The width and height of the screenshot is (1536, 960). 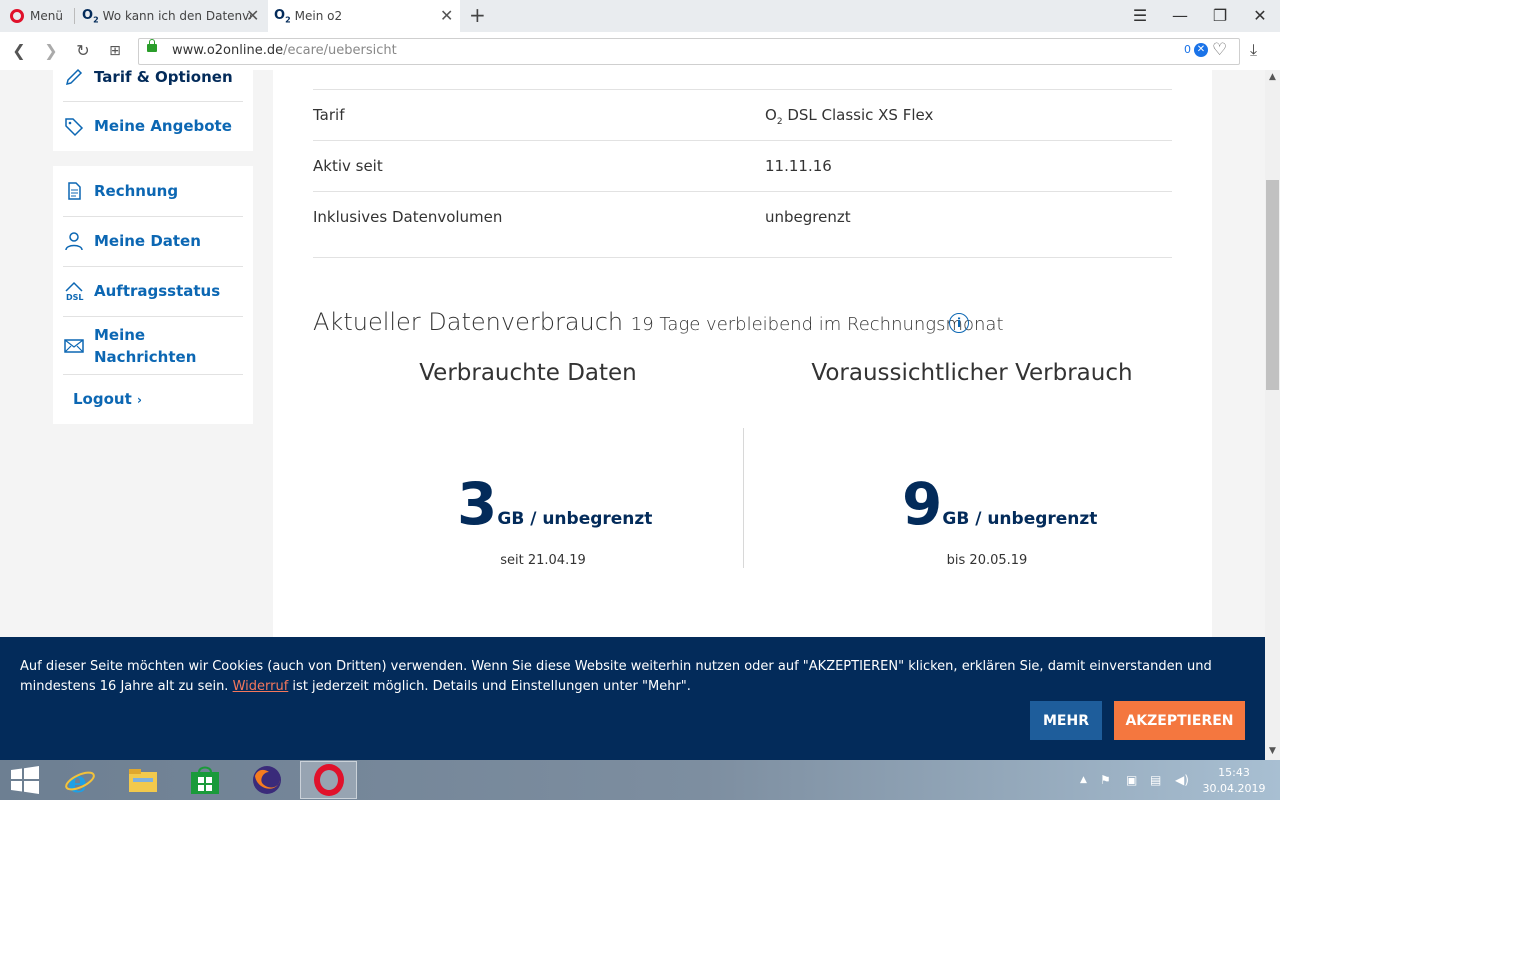 I want to click on menu-label: Menü, so click(x=46, y=16).